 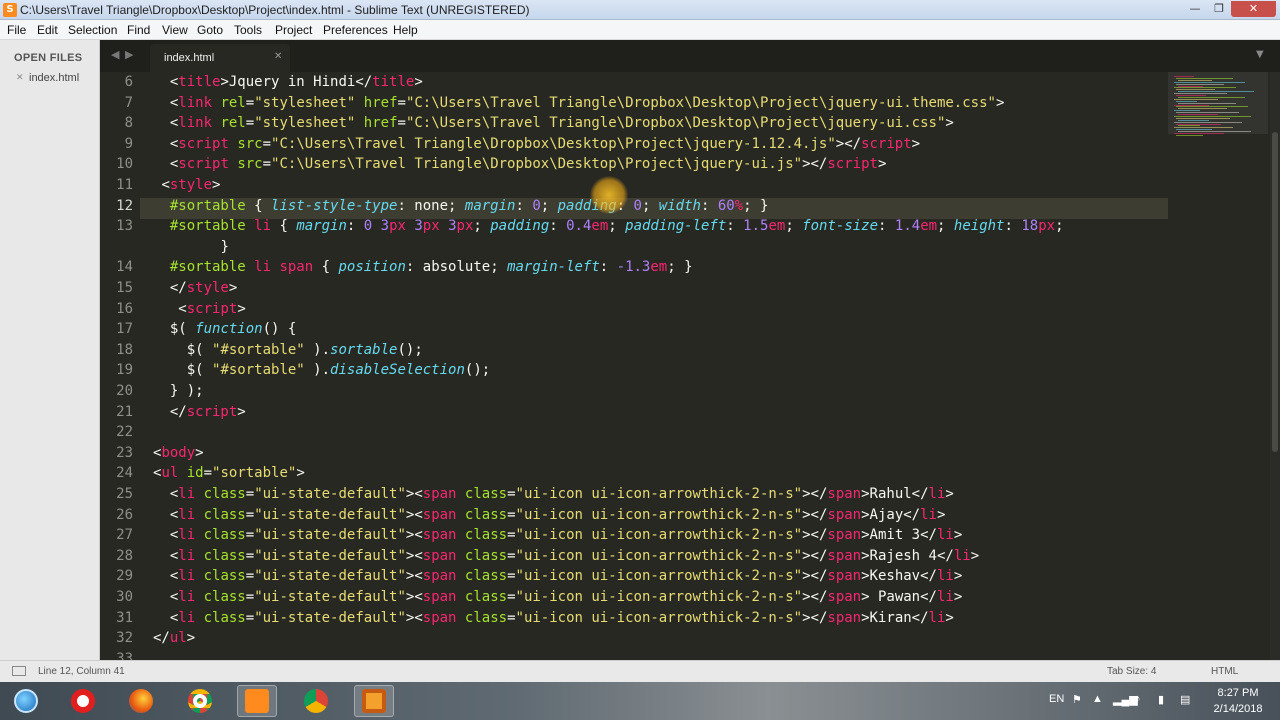 What do you see at coordinates (207, 267) in the screenshot?
I see `code-token: #sortable` at bounding box center [207, 267].